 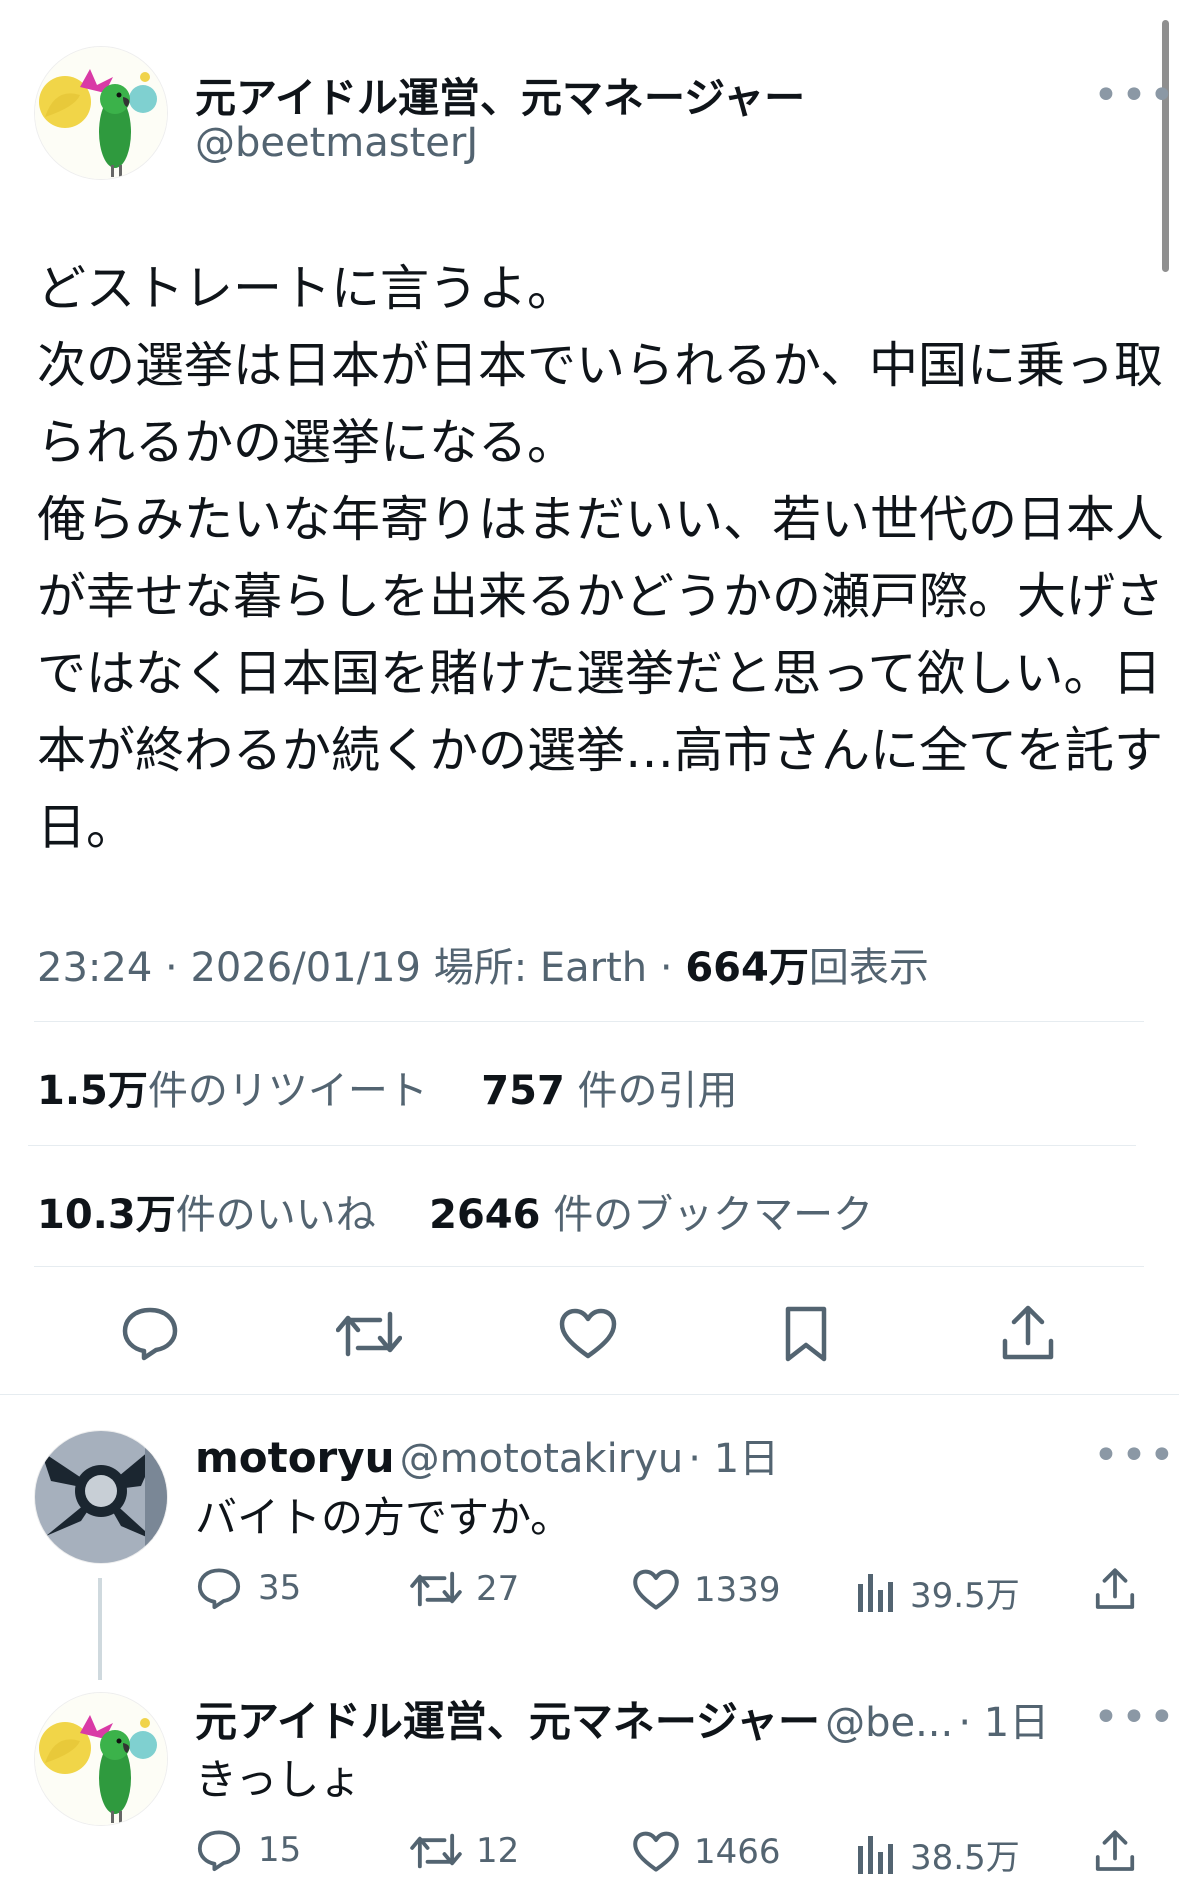 I want to click on reply-button, so click(x=150, y=1333).